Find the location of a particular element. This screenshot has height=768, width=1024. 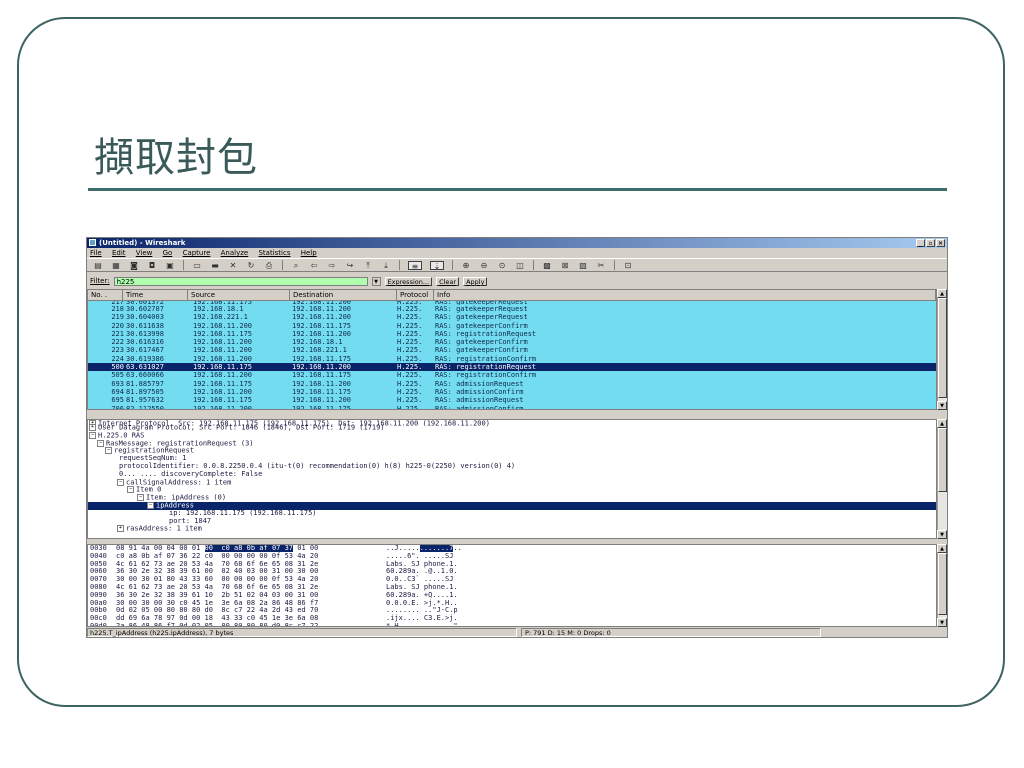

help-icon: ⊡ is located at coordinates (628, 265).